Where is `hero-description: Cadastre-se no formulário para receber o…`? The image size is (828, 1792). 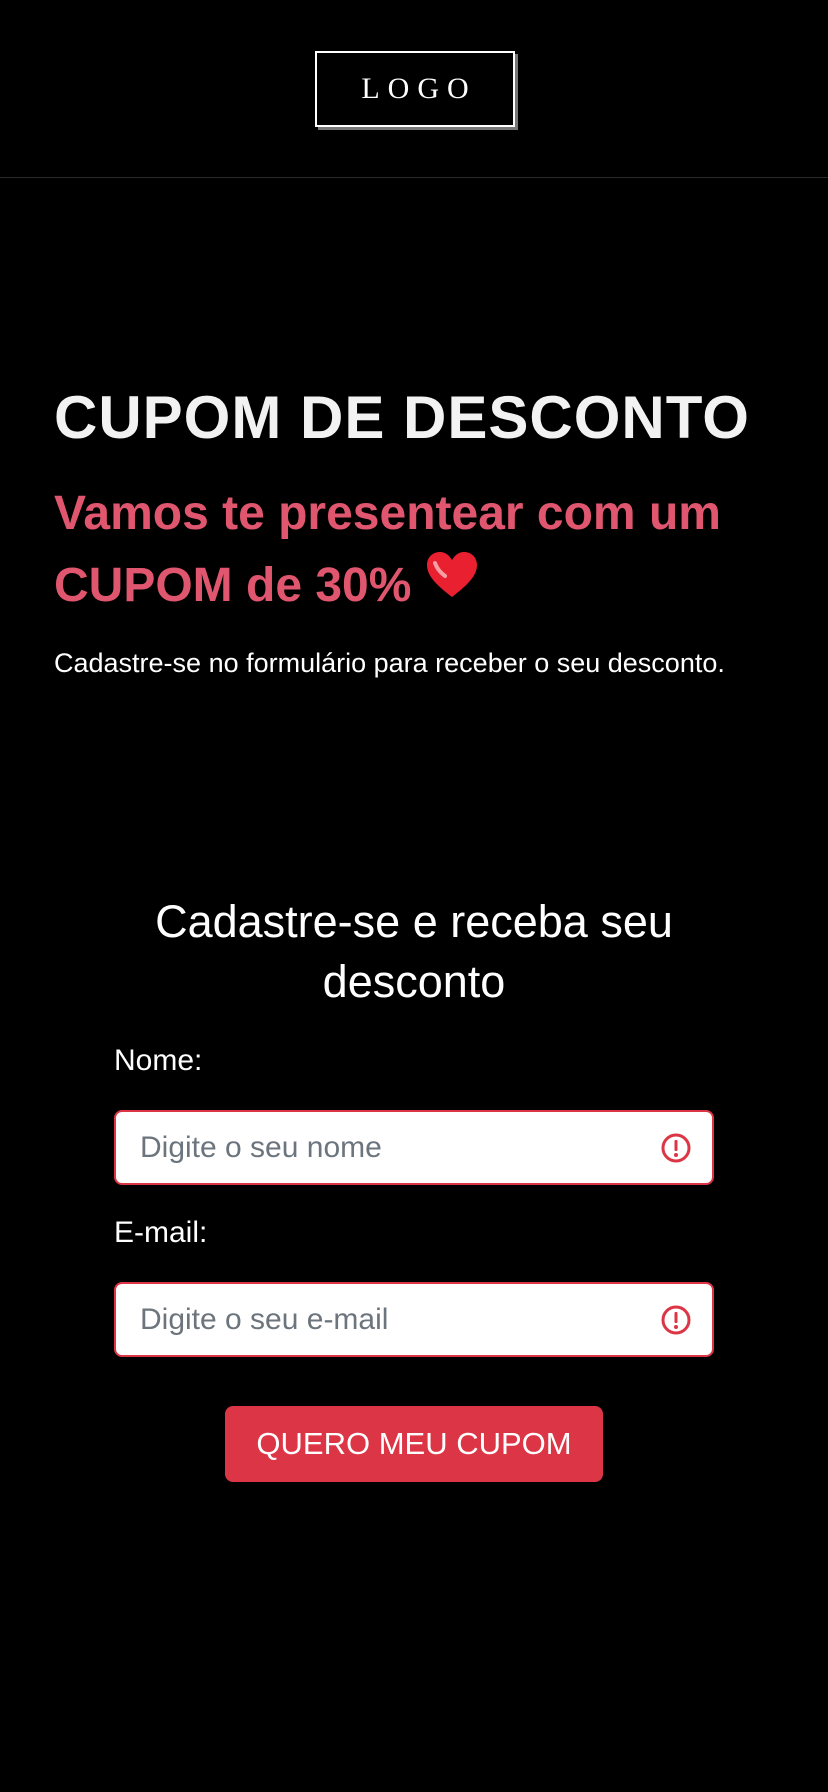
hero-description: Cadastre-se no formulário para receber o… is located at coordinates (389, 663).